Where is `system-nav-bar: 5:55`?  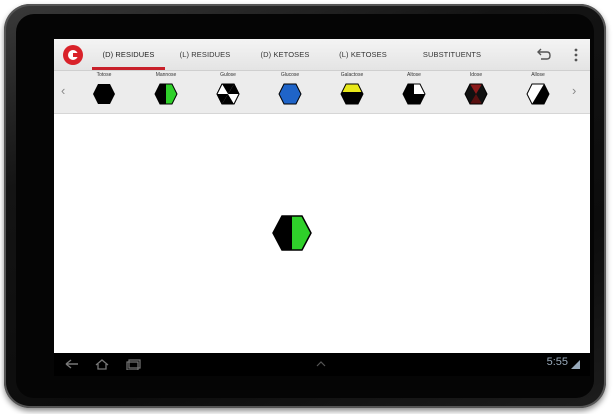
system-nav-bar: 5:55 is located at coordinates (322, 364).